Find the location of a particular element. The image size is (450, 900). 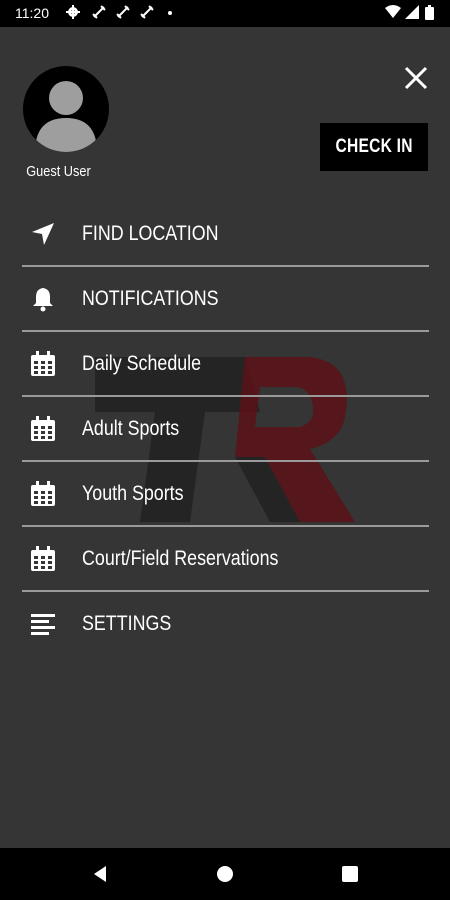

guest-user-name: Guest User is located at coordinates (58, 171).